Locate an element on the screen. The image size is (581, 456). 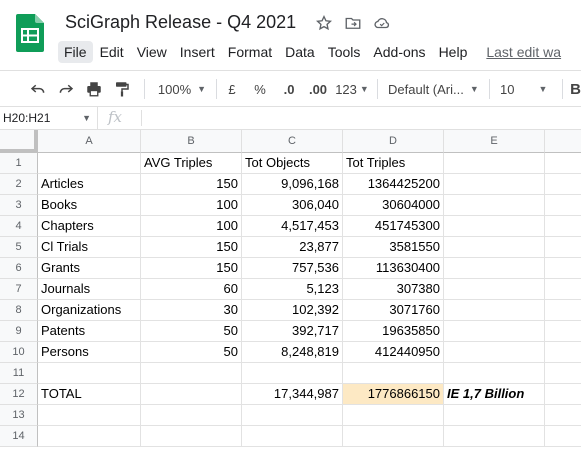
cell-d1: Tot Triples is located at coordinates (393, 163).